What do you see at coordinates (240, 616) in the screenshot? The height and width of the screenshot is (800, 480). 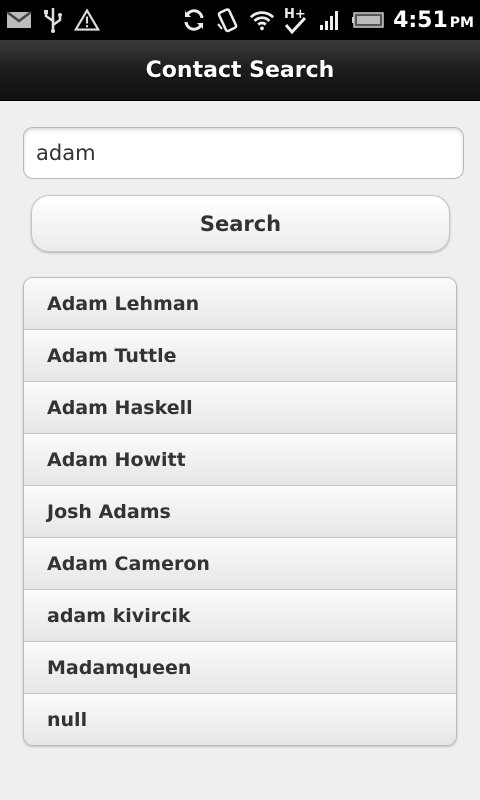 I see `list-item: adam kivircik` at bounding box center [240, 616].